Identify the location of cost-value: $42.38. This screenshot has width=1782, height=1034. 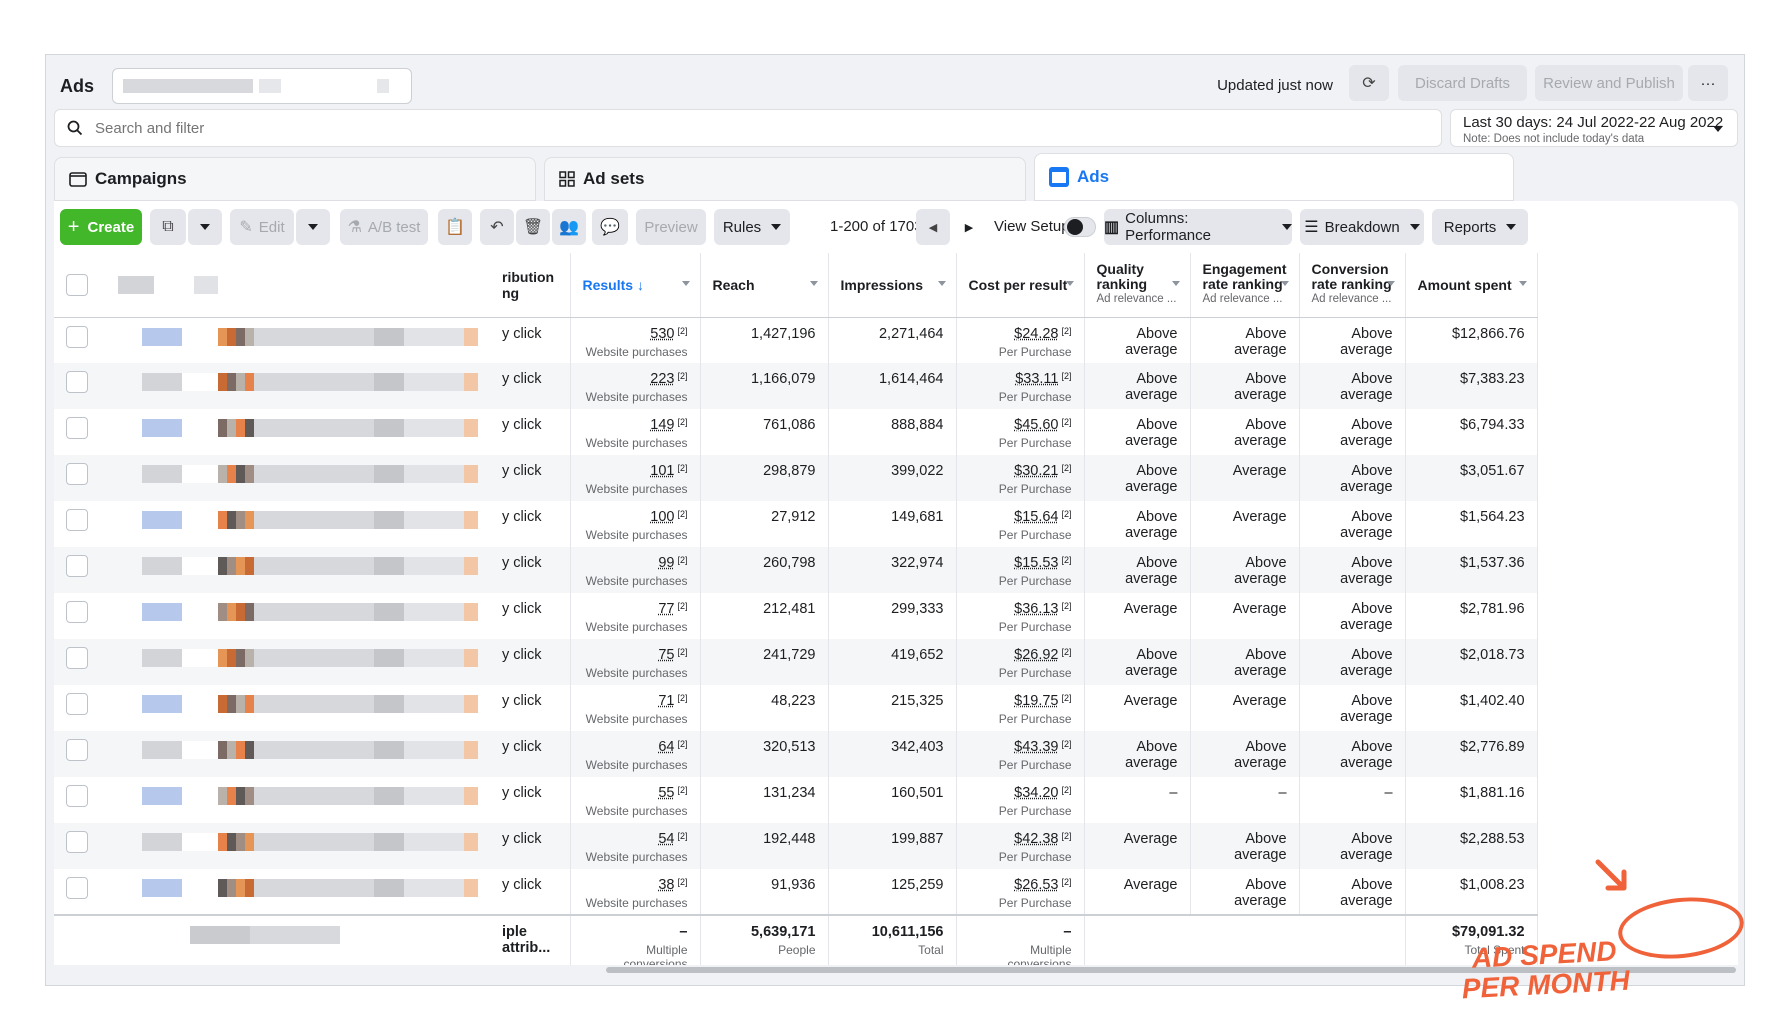
(1036, 839).